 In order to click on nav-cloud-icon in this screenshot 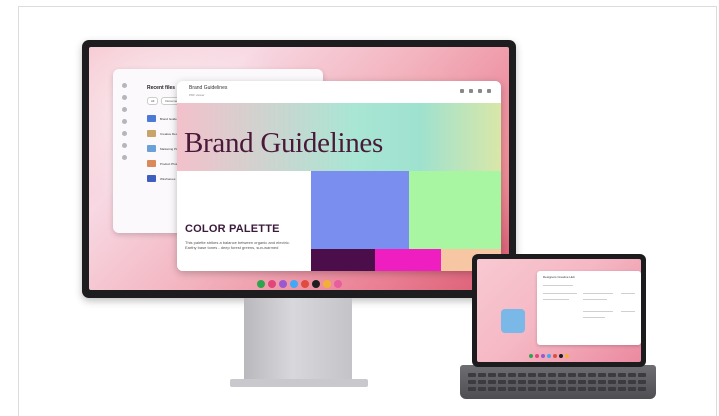, I will do `click(124, 133)`.